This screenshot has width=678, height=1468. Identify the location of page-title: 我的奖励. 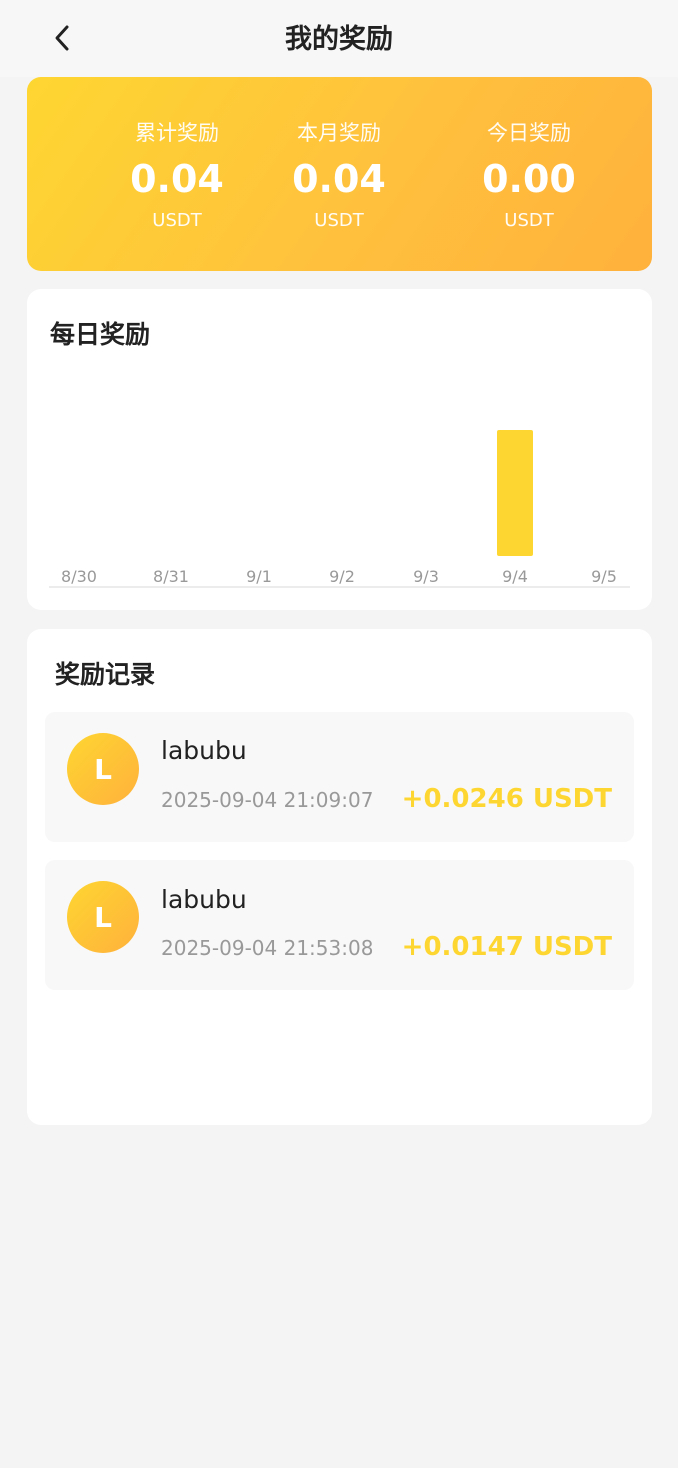
(339, 39).